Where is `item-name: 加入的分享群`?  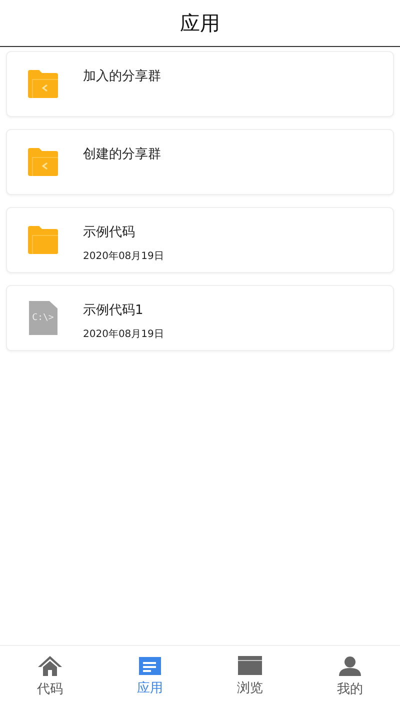
item-name: 加入的分享群 is located at coordinates (122, 76).